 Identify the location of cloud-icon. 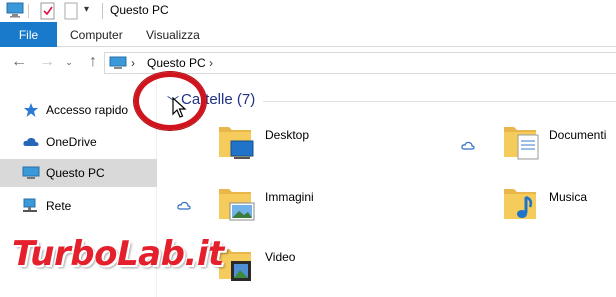
(31, 141).